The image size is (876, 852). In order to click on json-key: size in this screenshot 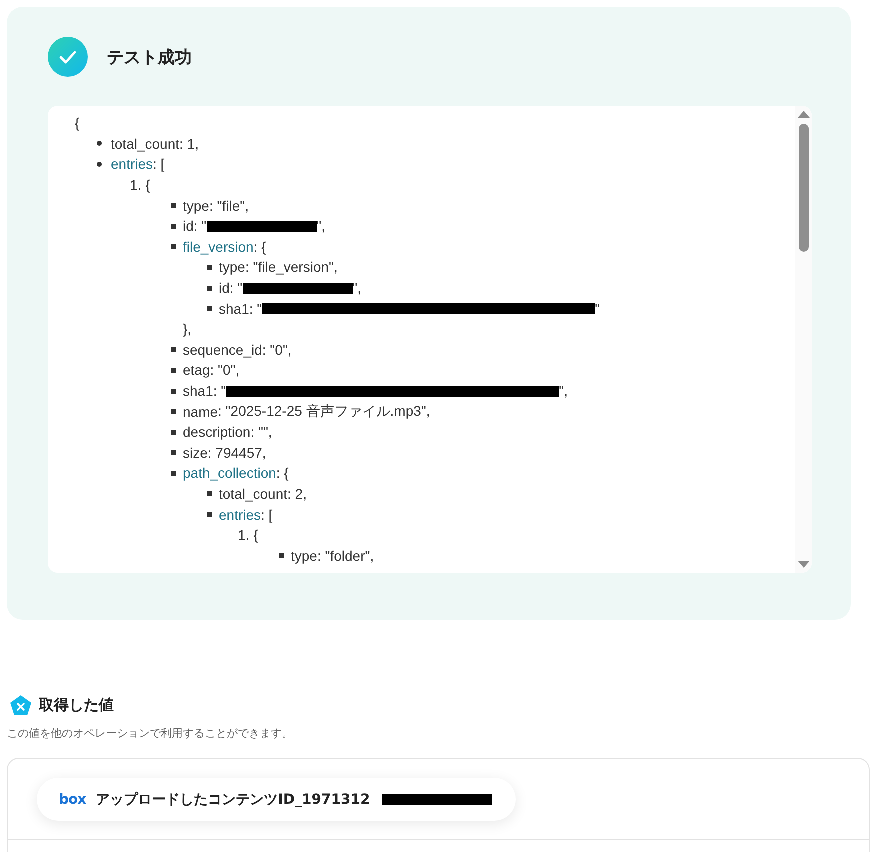, I will do `click(195, 452)`.